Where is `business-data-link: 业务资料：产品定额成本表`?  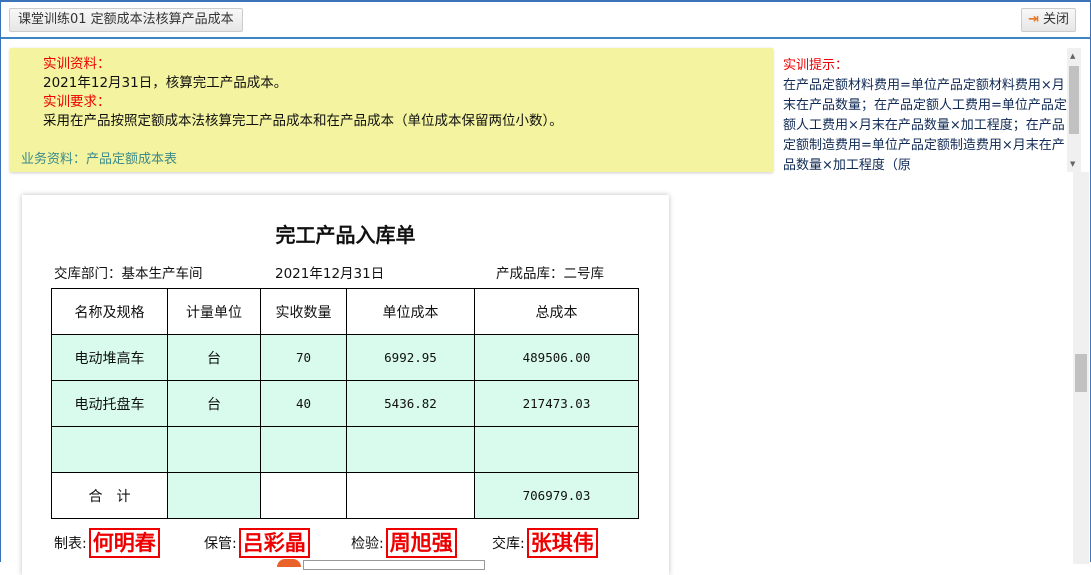 business-data-link: 业务资料：产品定额成本表 is located at coordinates (99, 159).